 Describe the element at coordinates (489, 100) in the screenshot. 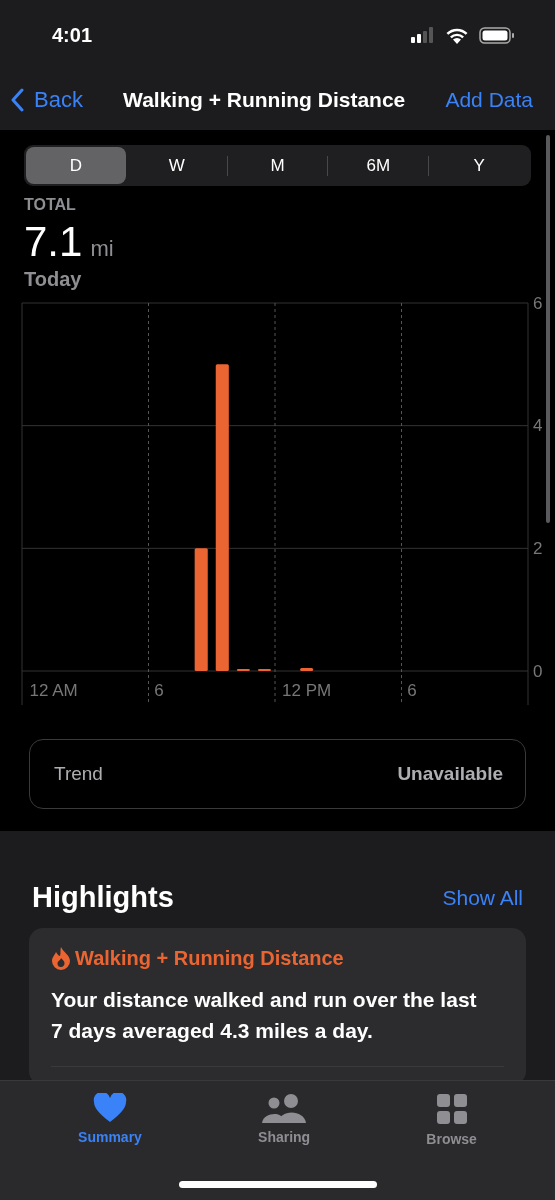

I see `add-data-link: Add Data` at that location.